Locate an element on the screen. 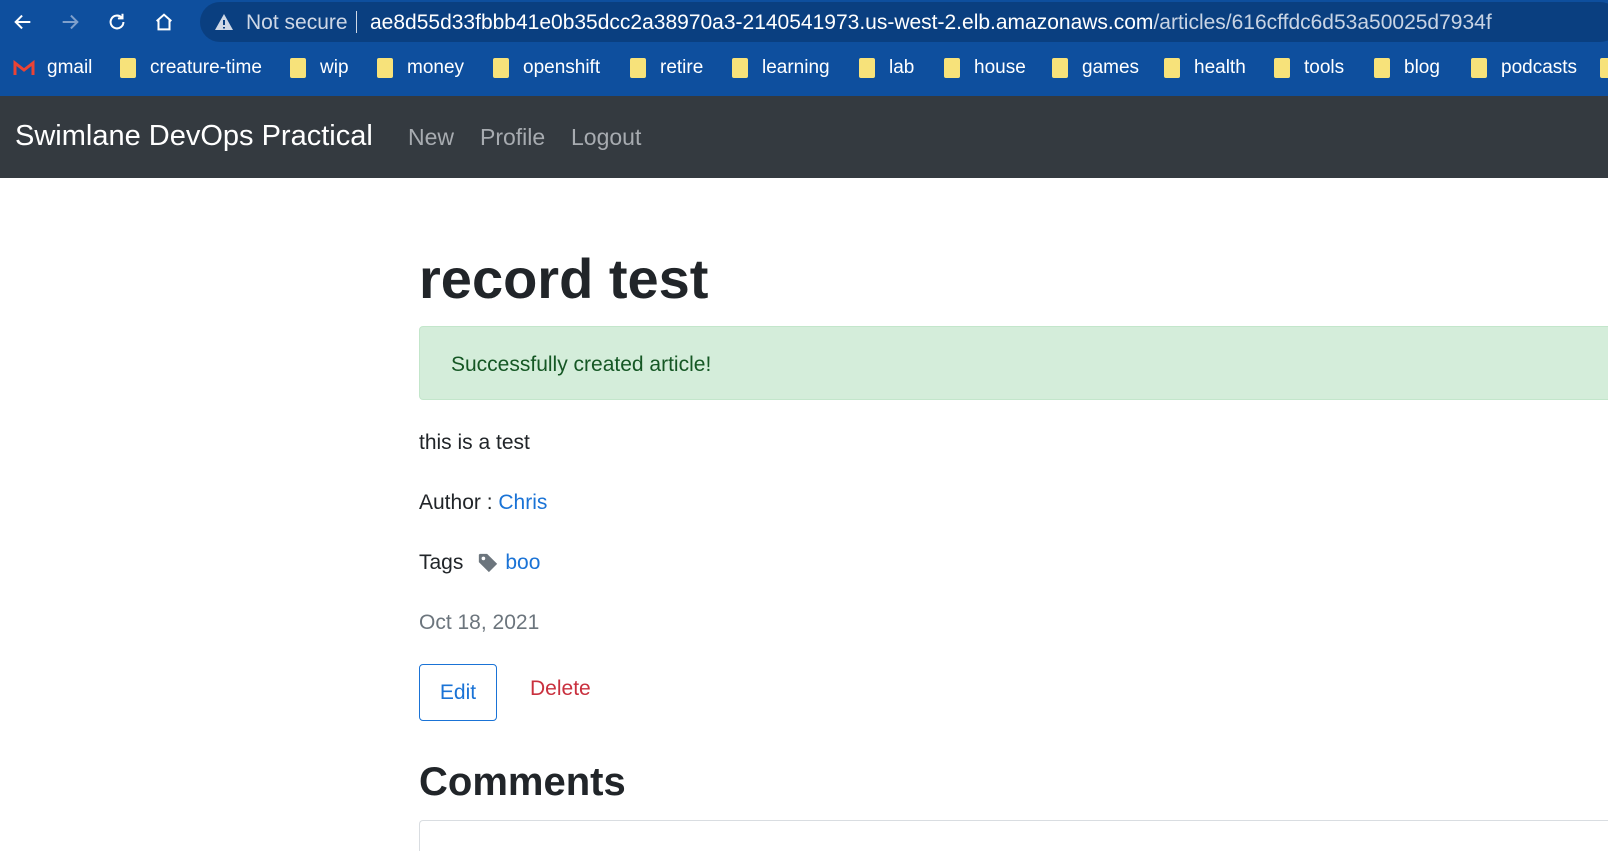 This screenshot has width=1608, height=851. bookmark-label: lab is located at coordinates (902, 67).